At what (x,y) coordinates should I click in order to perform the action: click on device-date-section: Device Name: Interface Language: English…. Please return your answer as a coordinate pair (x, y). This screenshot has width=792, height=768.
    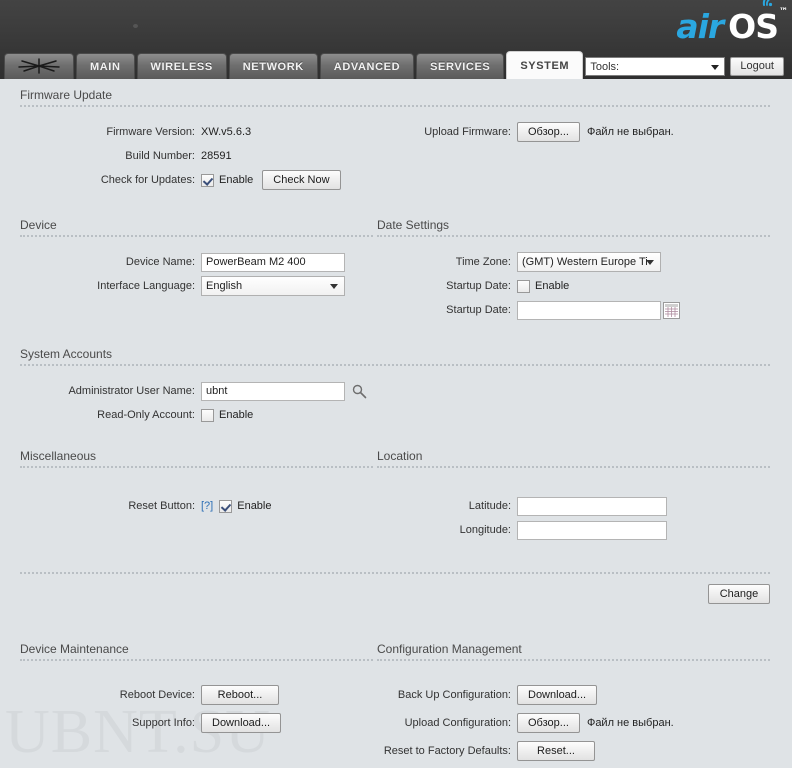
    Looking at the image, I should click on (396, 279).